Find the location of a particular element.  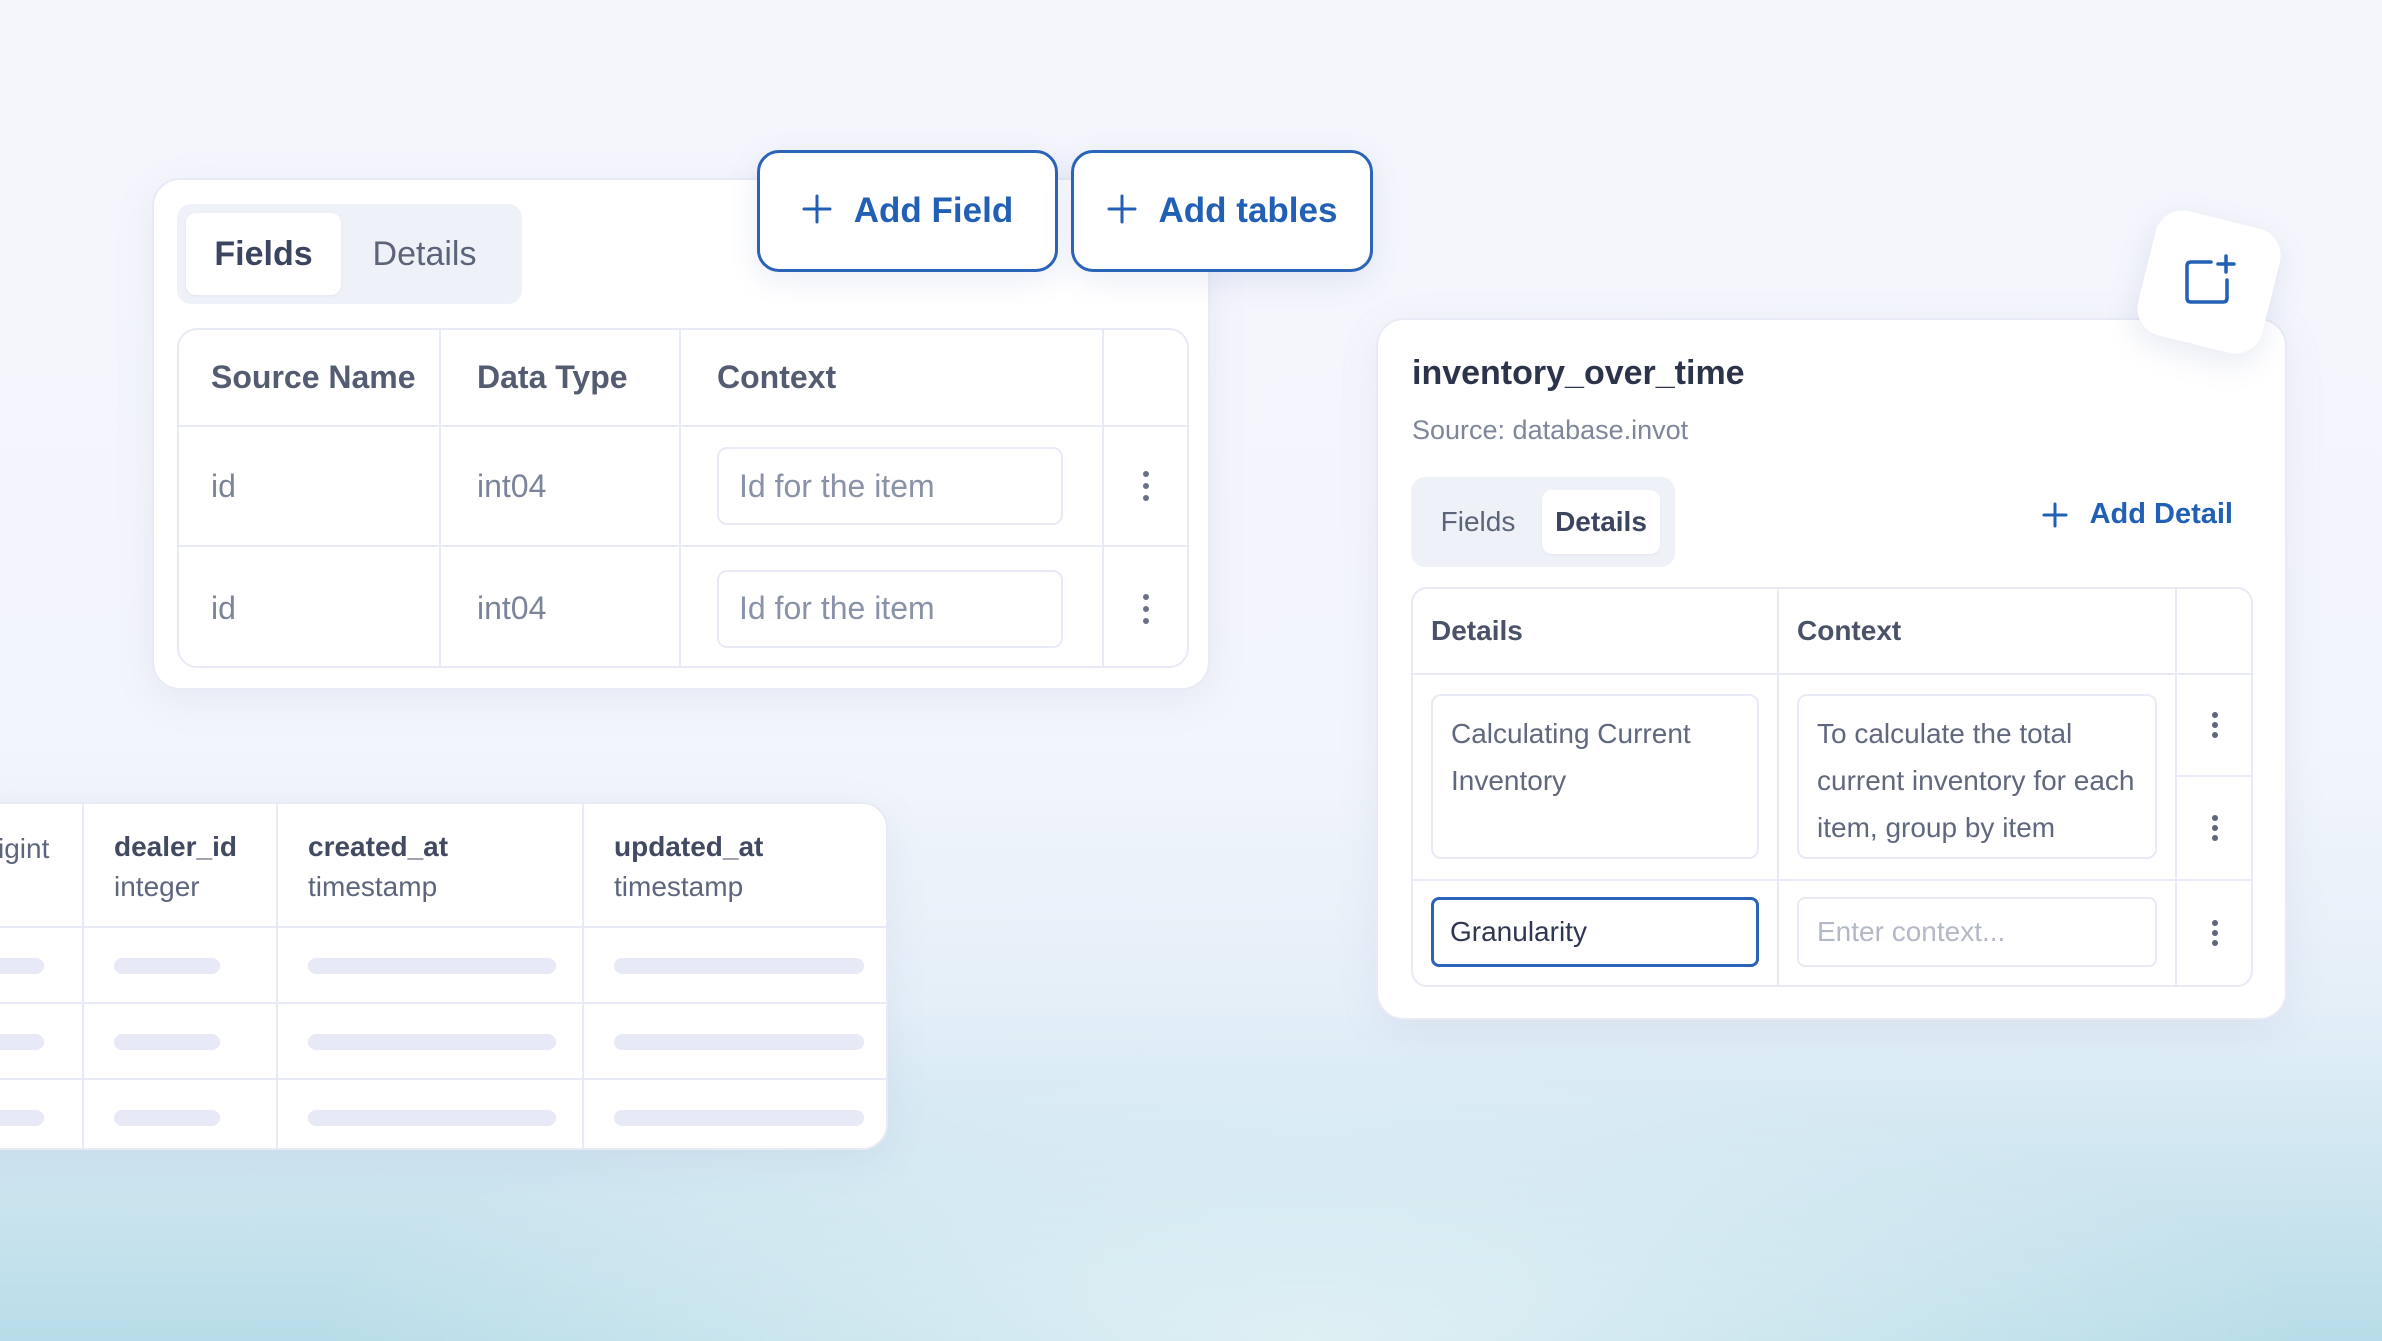

column-name: updated_at is located at coordinates (689, 846).